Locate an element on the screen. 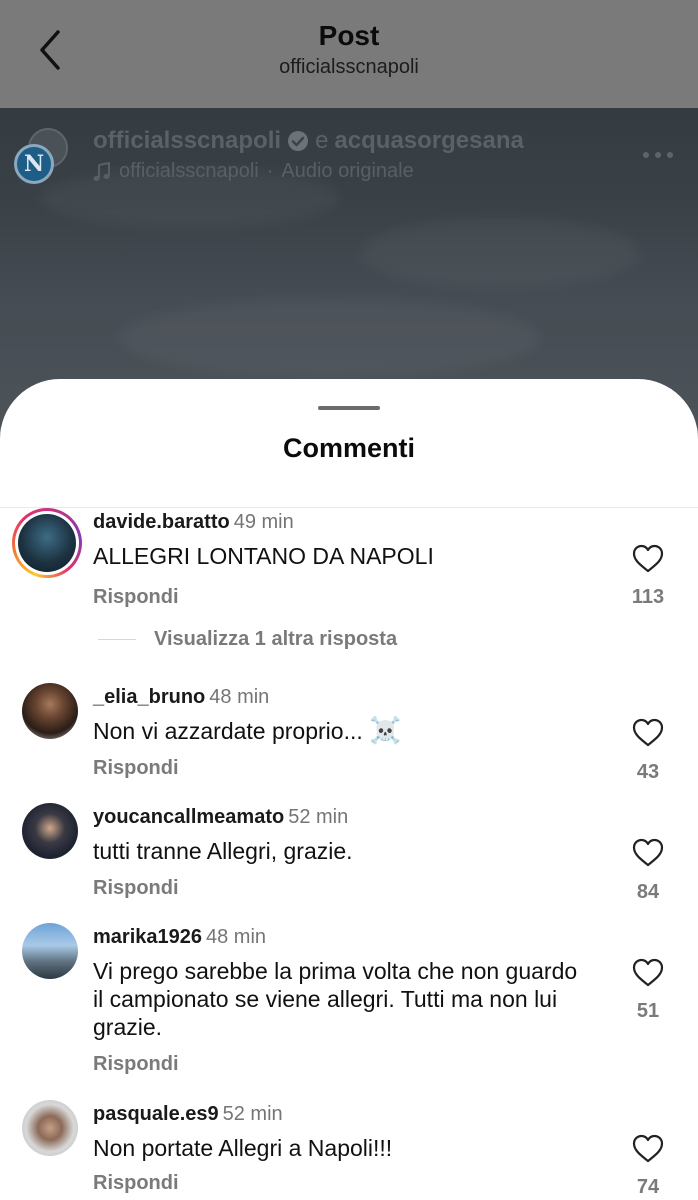 Image resolution: width=698 pixels, height=1200 pixels. more-options-icon is located at coordinates (658, 155).